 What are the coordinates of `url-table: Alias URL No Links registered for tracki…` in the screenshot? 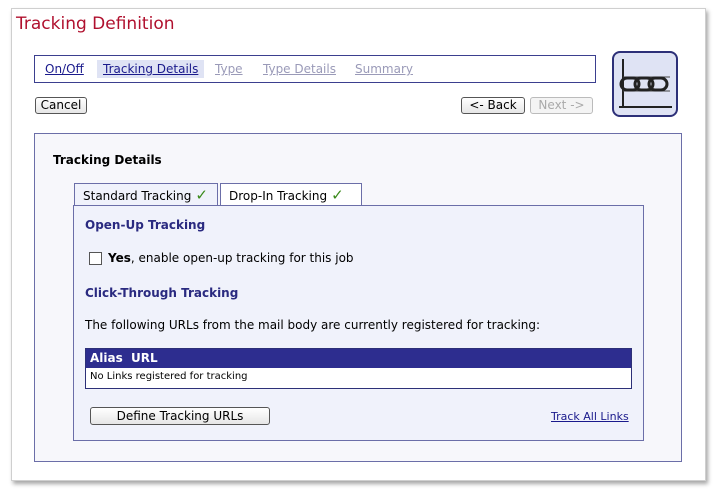 It's located at (358, 368).